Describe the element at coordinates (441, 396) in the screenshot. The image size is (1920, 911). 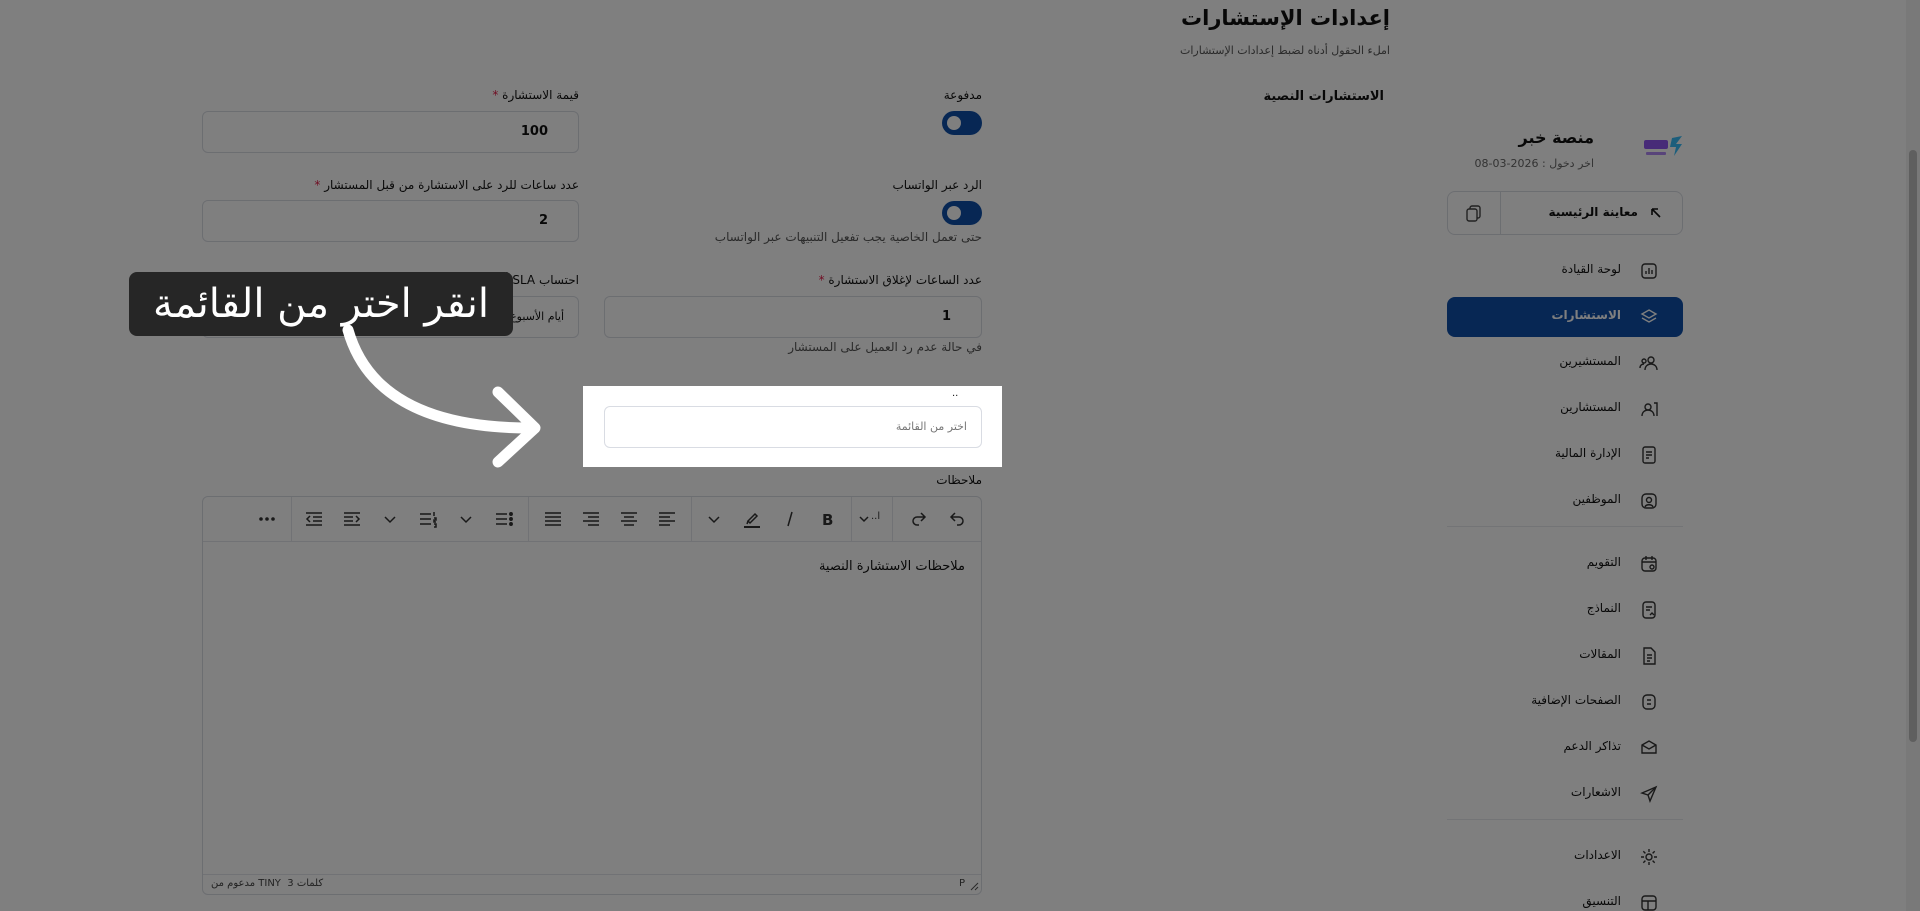
I see `curved-arrow-icon` at that location.